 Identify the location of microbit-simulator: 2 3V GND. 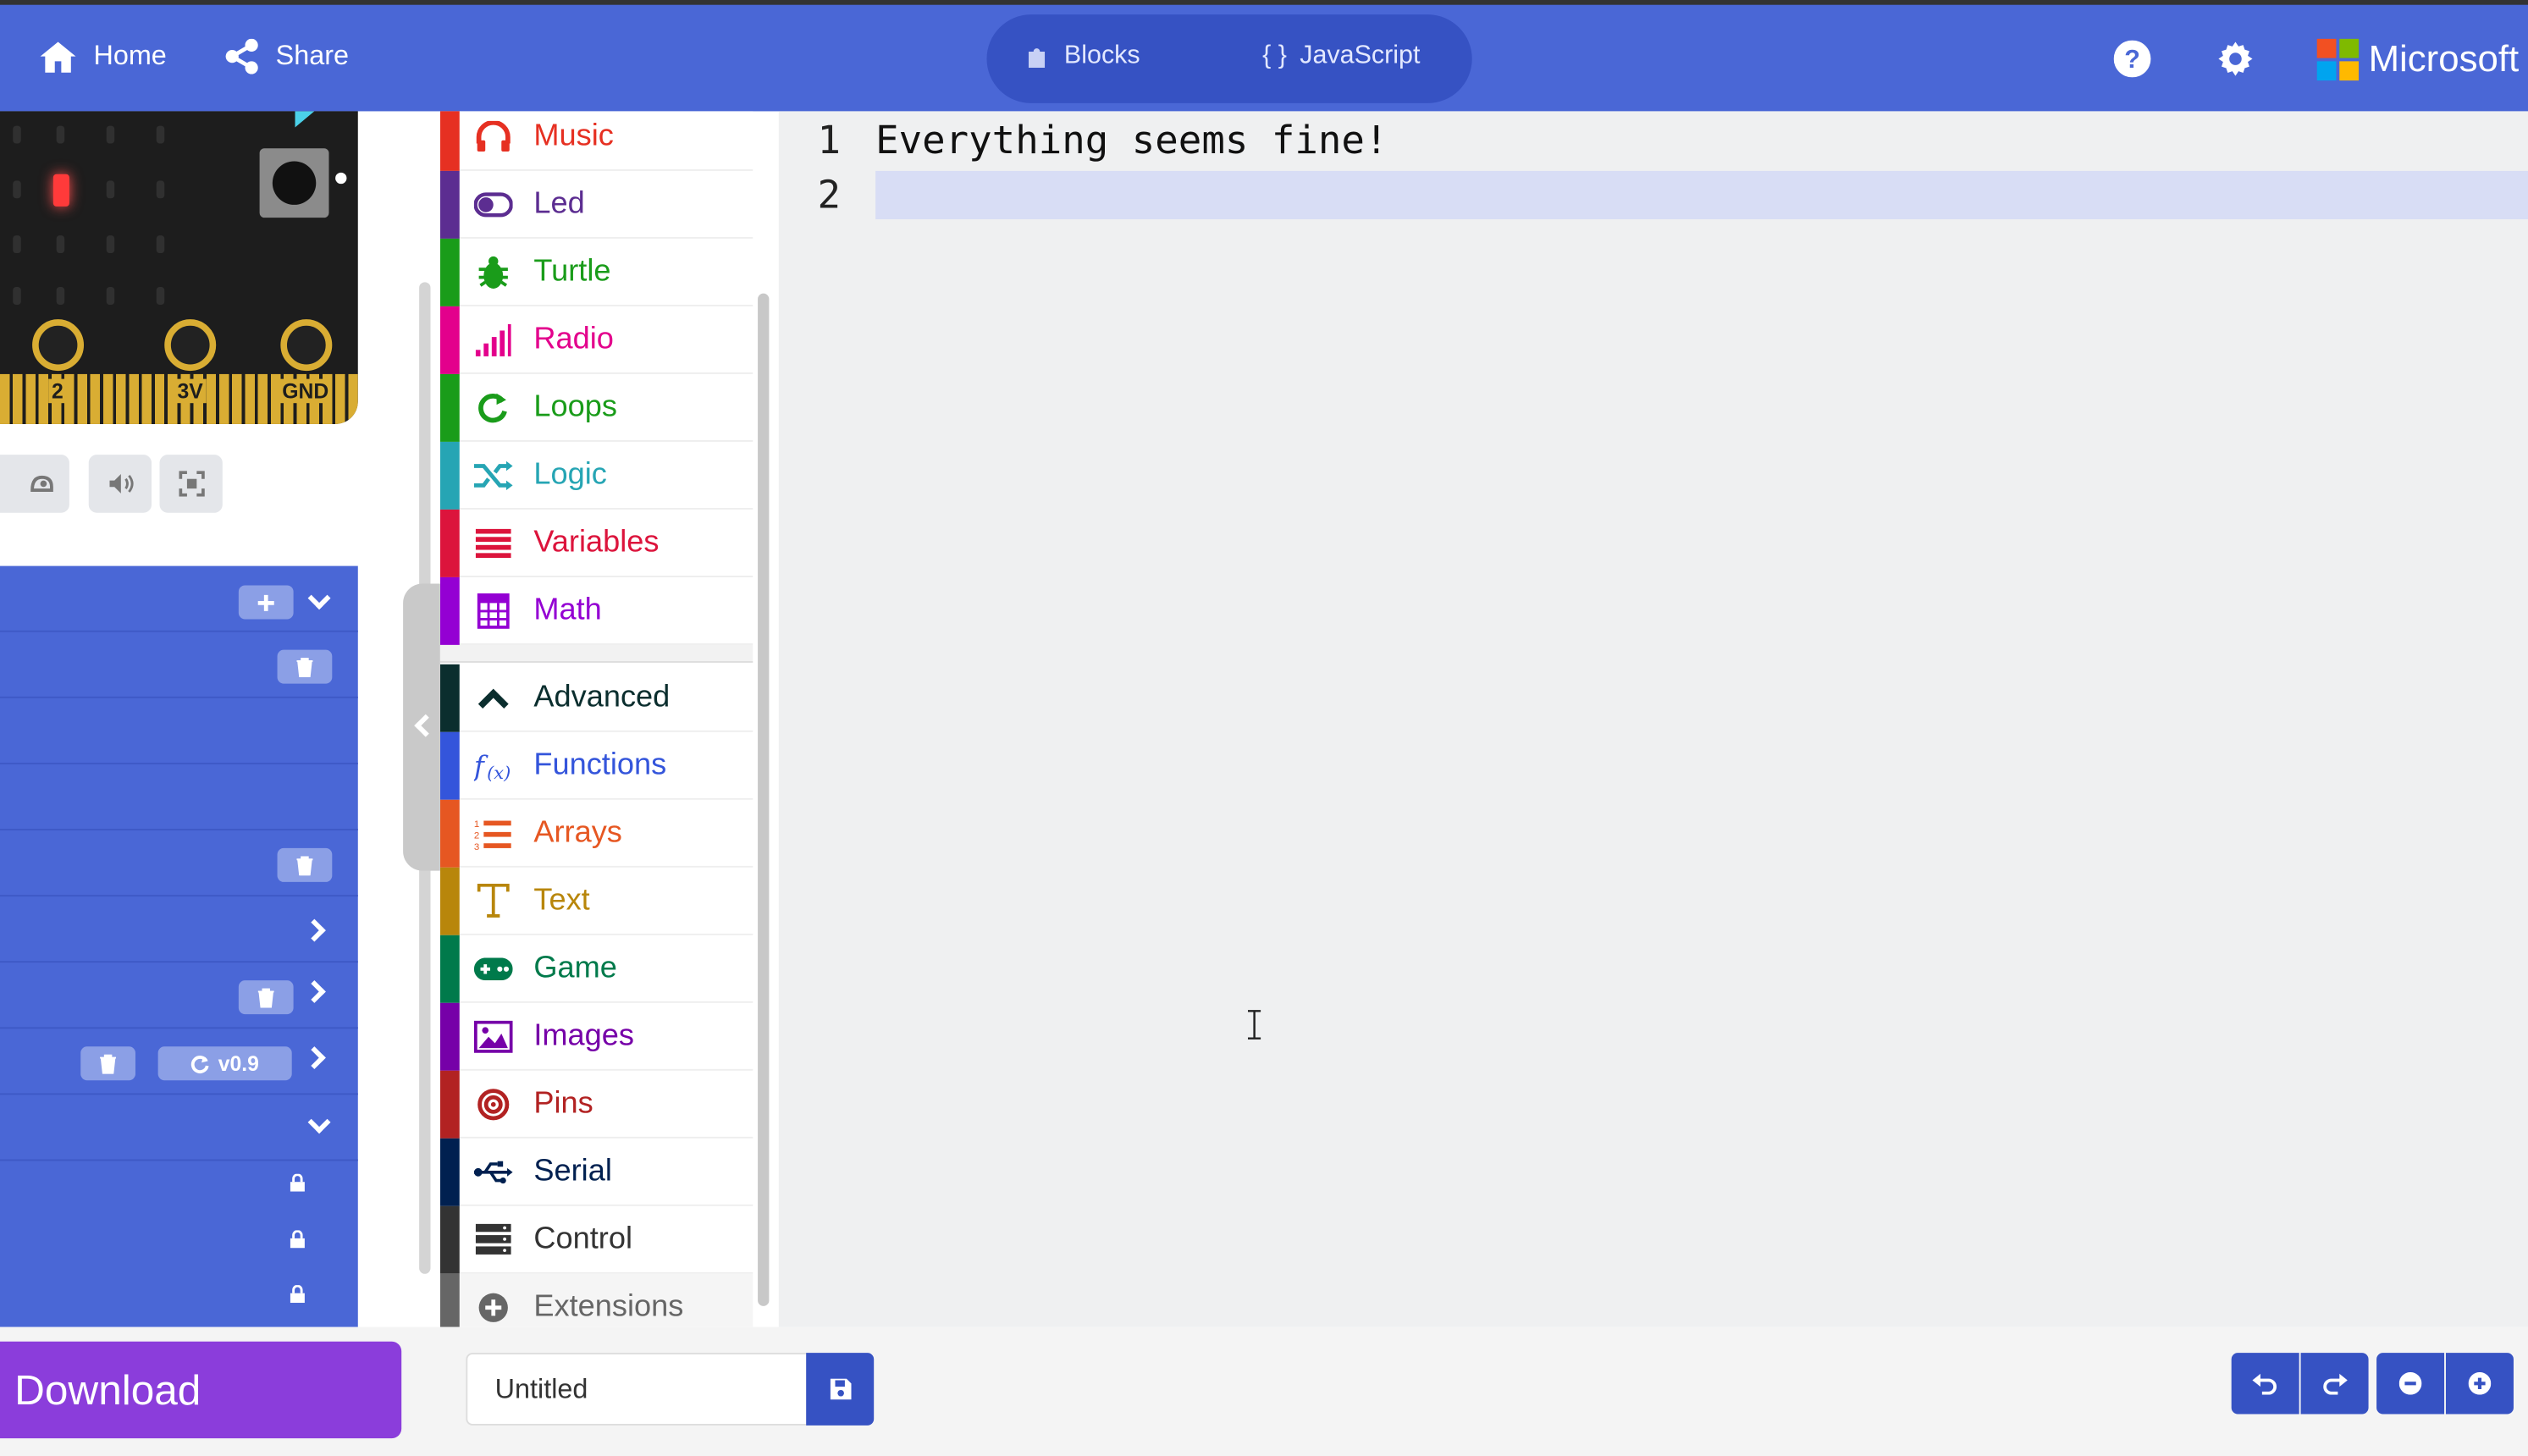
(179, 267).